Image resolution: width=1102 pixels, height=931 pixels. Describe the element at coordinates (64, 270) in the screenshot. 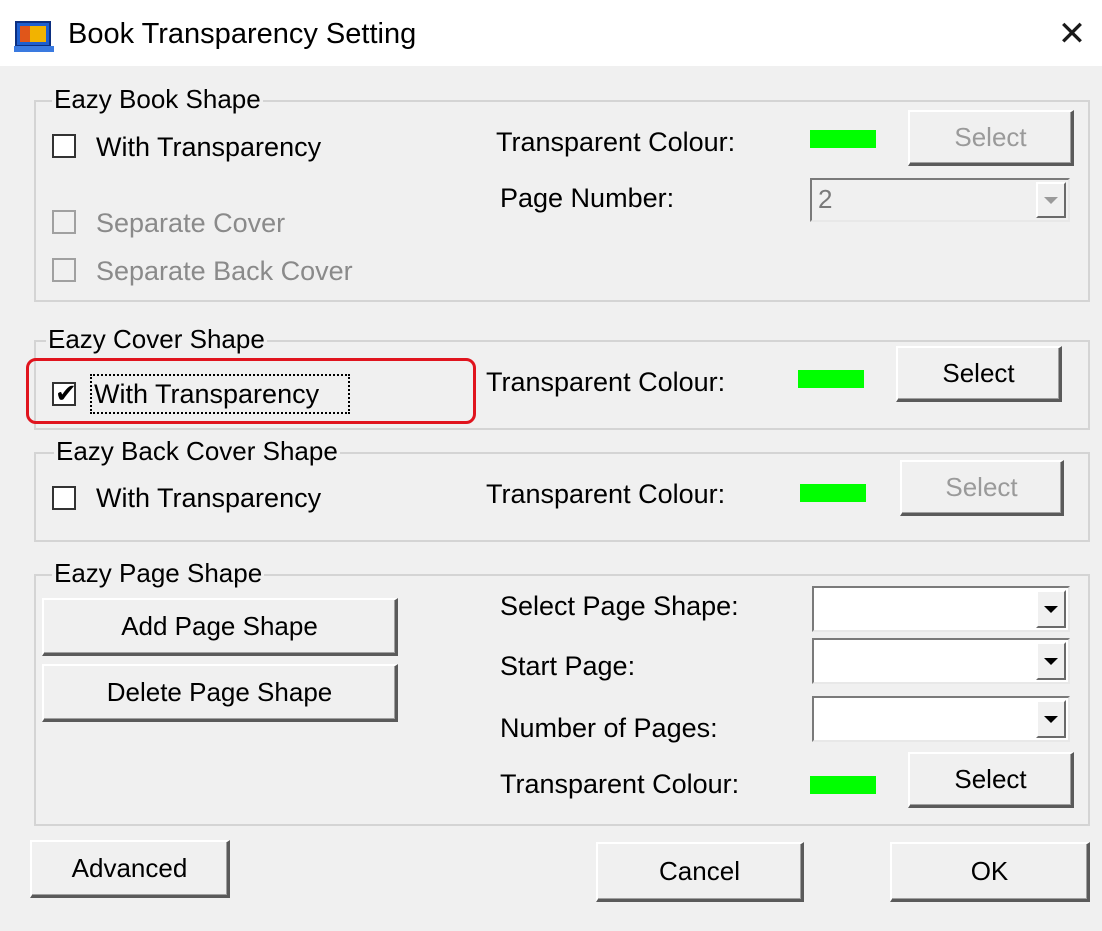

I see `separate-back-cover-checkbox` at that location.